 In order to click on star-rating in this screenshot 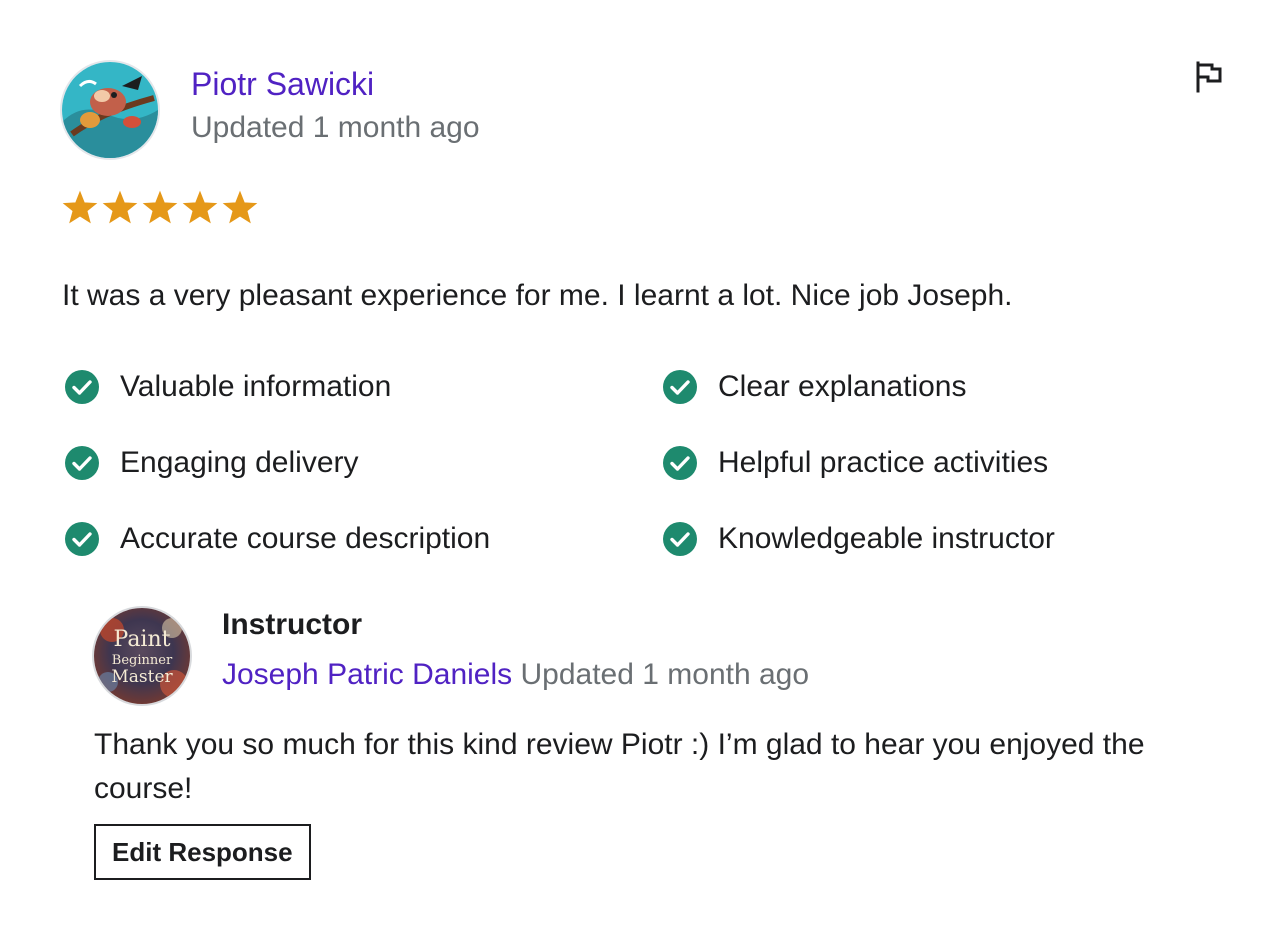, I will do `click(160, 208)`.